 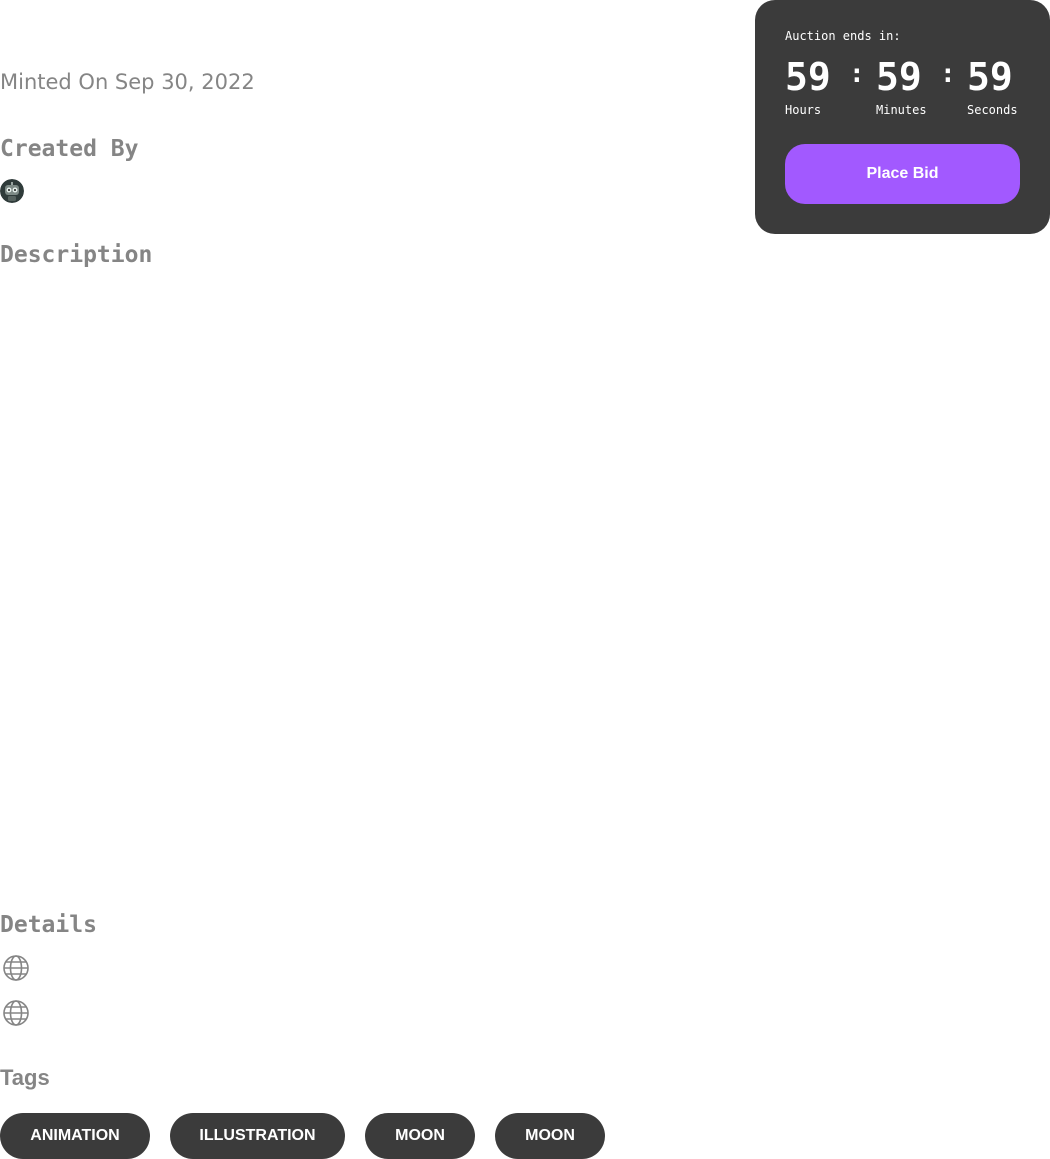 I want to click on auction-ends-label: Auction ends in:, so click(x=843, y=36).